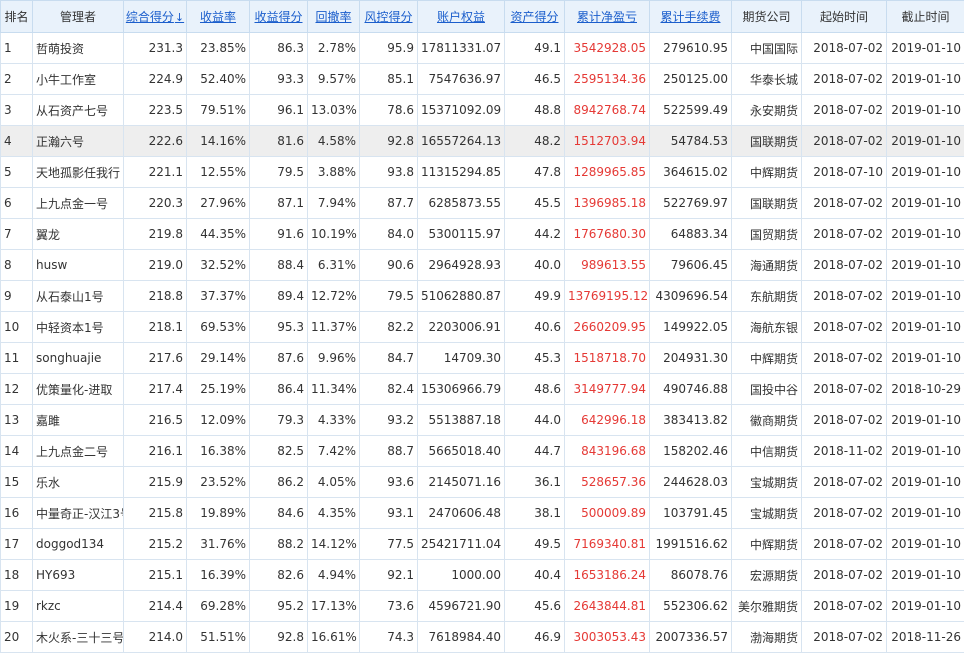 This screenshot has height=654, width=964. Describe the element at coordinates (155, 575) in the screenshot. I see `cell-total-score: 215.1` at that location.